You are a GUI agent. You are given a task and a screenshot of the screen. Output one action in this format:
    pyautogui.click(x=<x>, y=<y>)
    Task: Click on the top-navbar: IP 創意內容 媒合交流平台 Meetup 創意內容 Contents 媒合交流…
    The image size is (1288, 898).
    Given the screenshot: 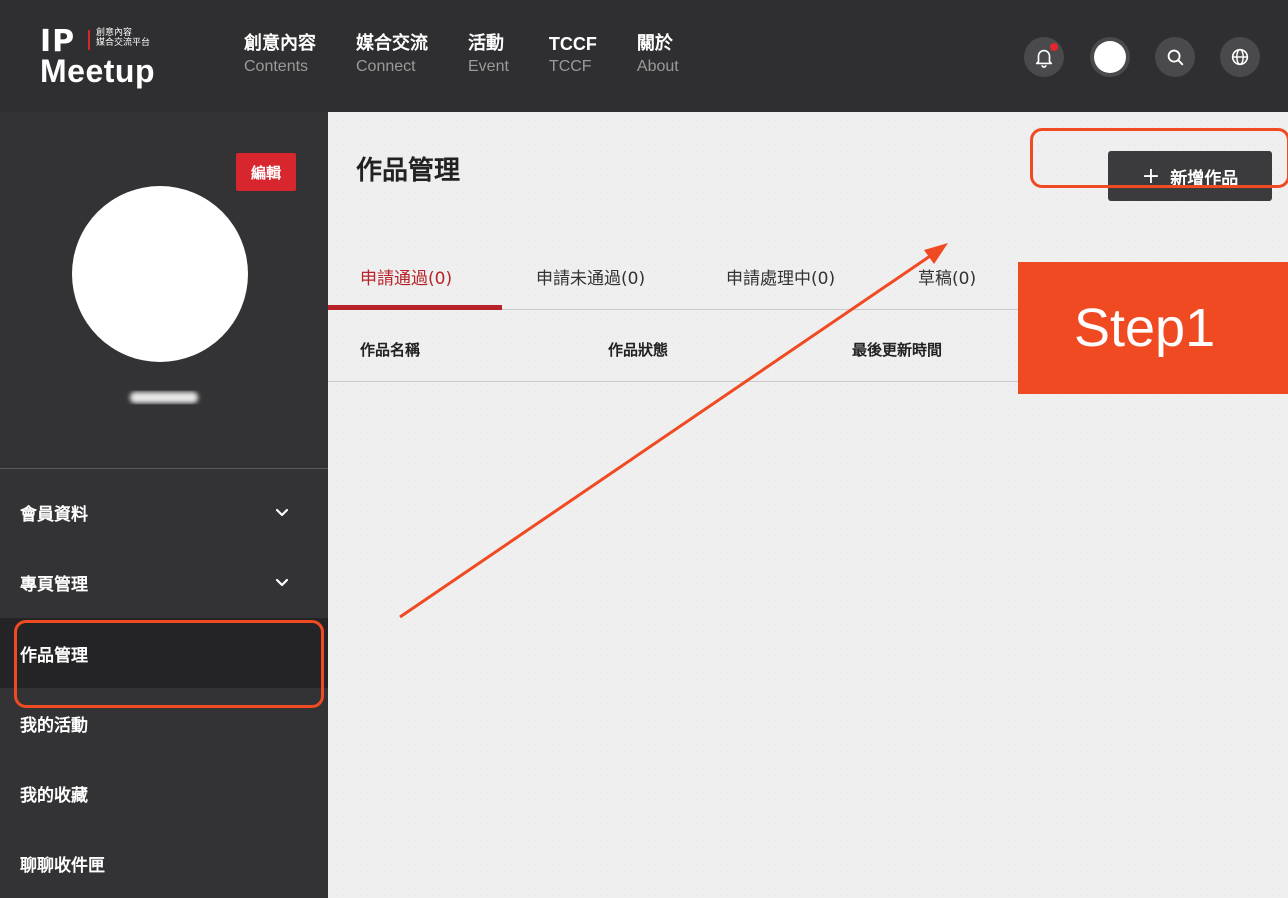 What is the action you would take?
    pyautogui.click(x=644, y=56)
    